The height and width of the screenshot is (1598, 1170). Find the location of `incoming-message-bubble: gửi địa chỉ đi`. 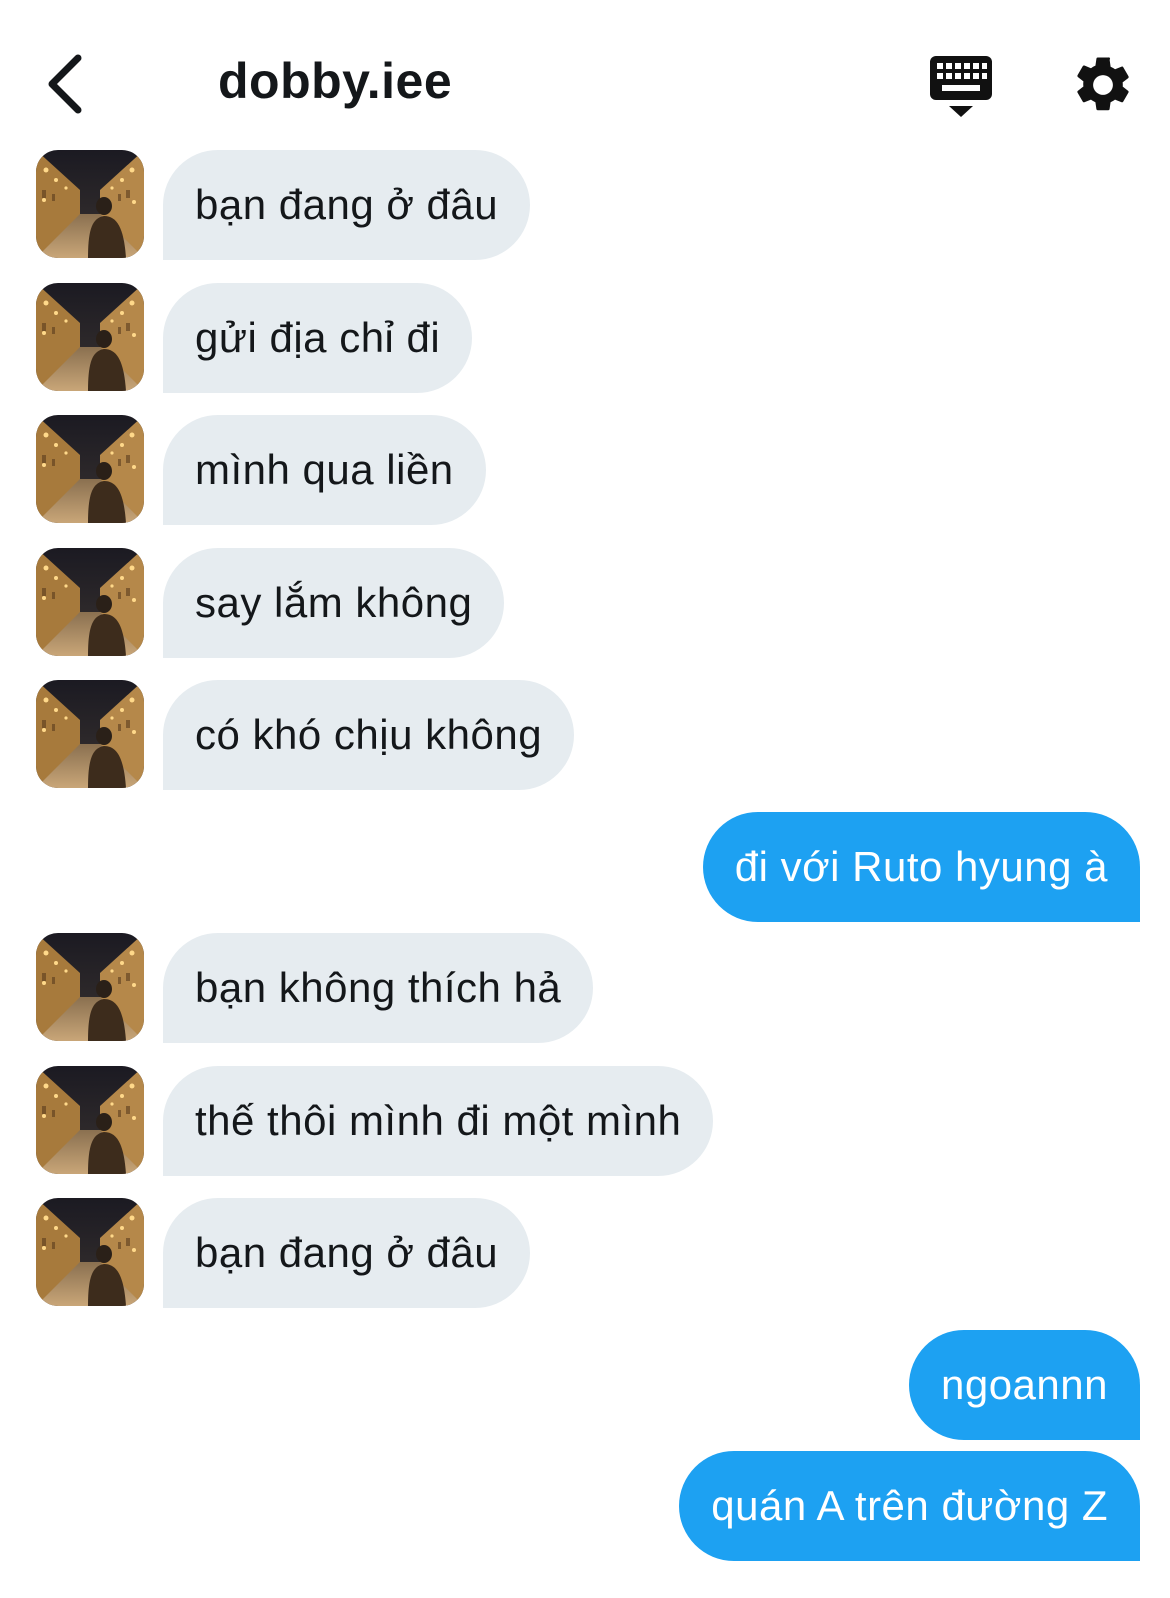

incoming-message-bubble: gửi địa chỉ đi is located at coordinates (318, 338).